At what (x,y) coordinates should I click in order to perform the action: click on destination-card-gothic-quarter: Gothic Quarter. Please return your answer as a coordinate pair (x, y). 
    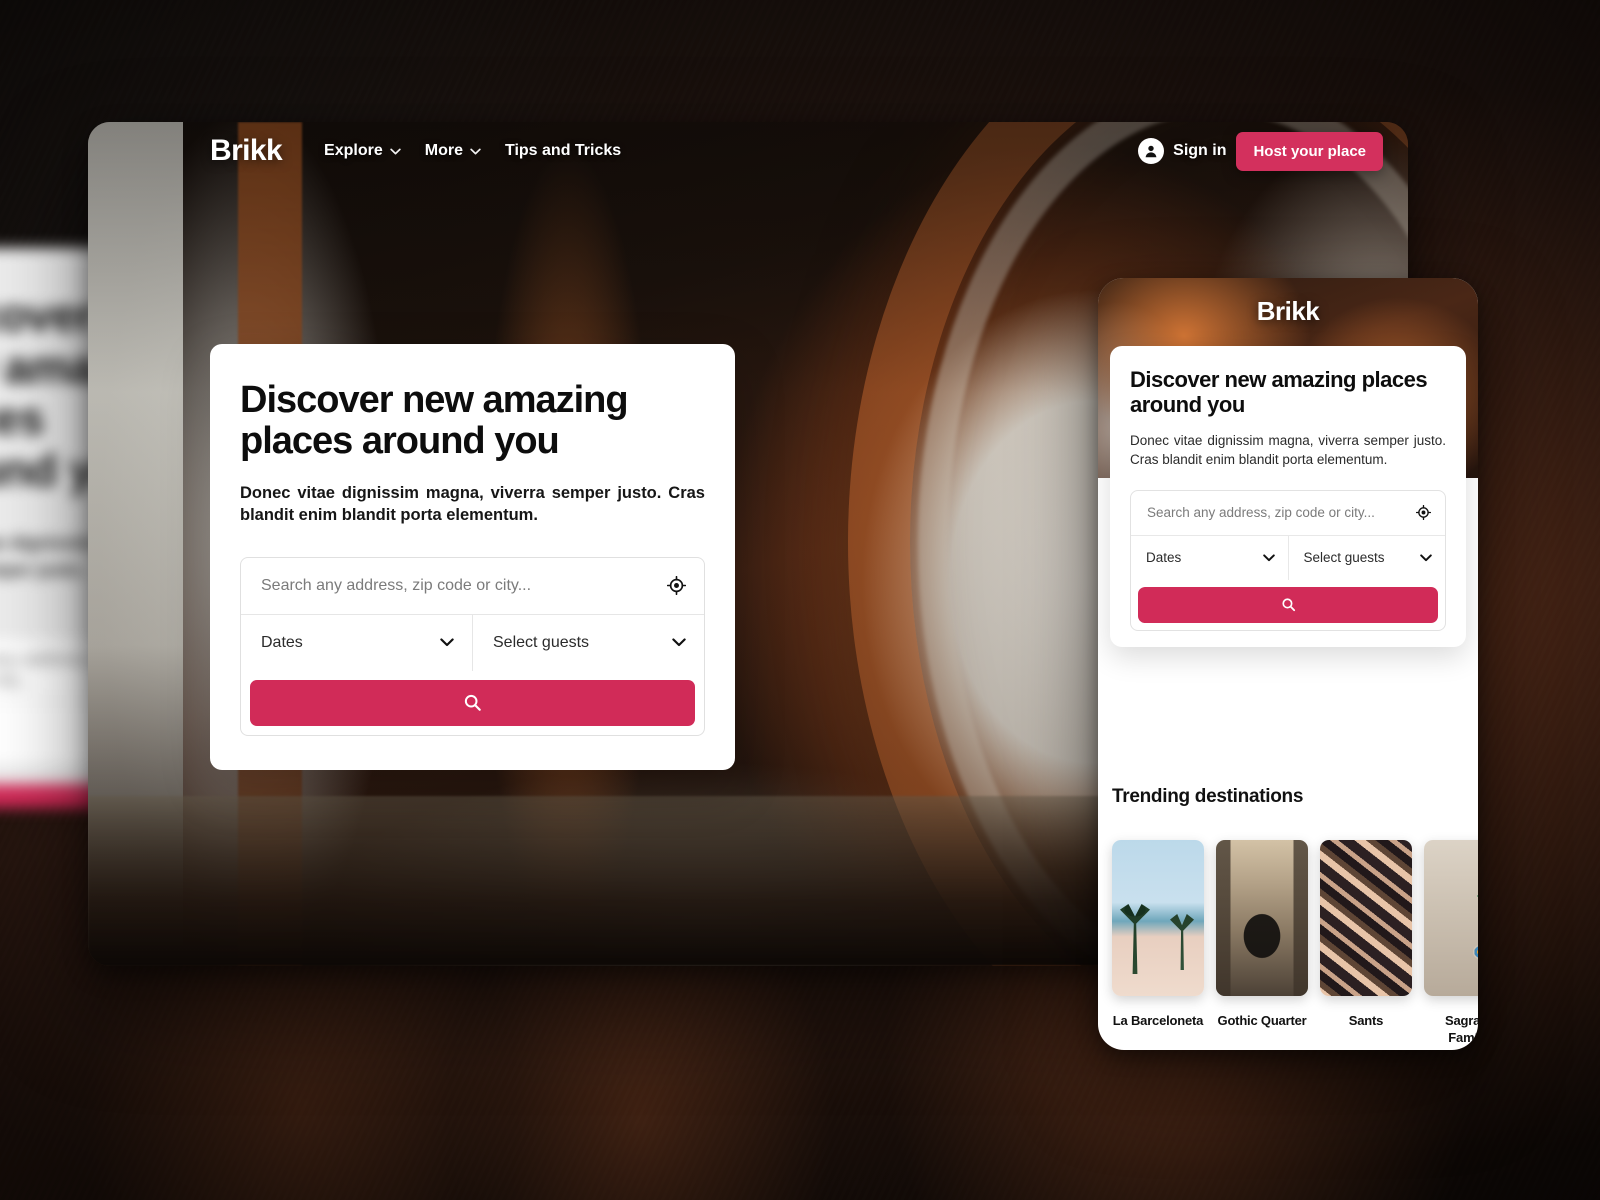
    Looking at the image, I should click on (1262, 943).